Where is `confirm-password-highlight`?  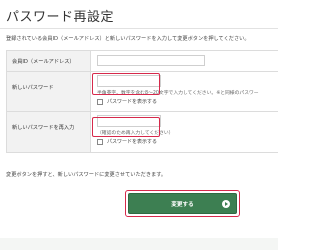 confirm-password-highlight is located at coordinates (126, 127).